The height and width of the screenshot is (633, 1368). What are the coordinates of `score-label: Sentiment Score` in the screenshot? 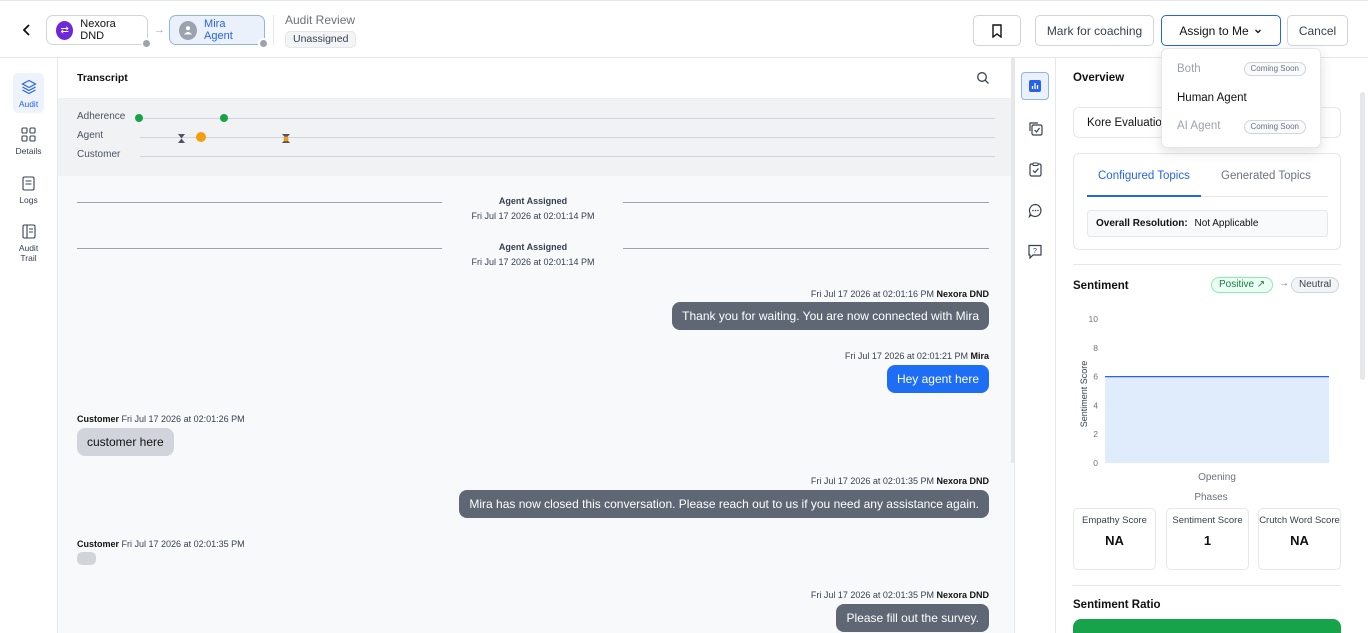 It's located at (1207, 520).